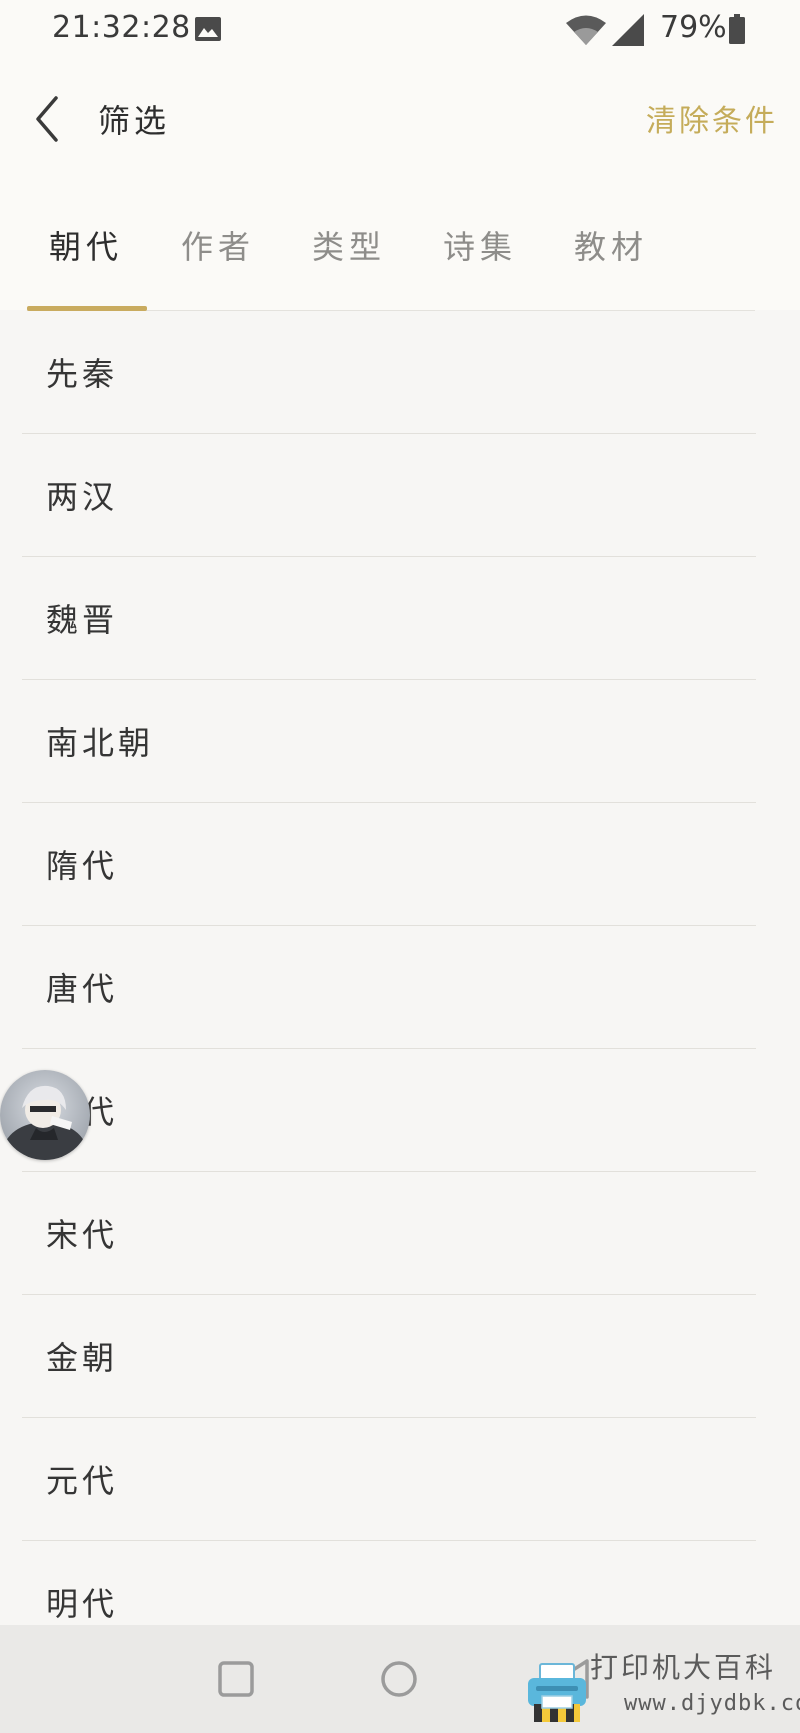 This screenshot has width=800, height=1733. What do you see at coordinates (586, 30) in the screenshot?
I see `wifi-icon` at bounding box center [586, 30].